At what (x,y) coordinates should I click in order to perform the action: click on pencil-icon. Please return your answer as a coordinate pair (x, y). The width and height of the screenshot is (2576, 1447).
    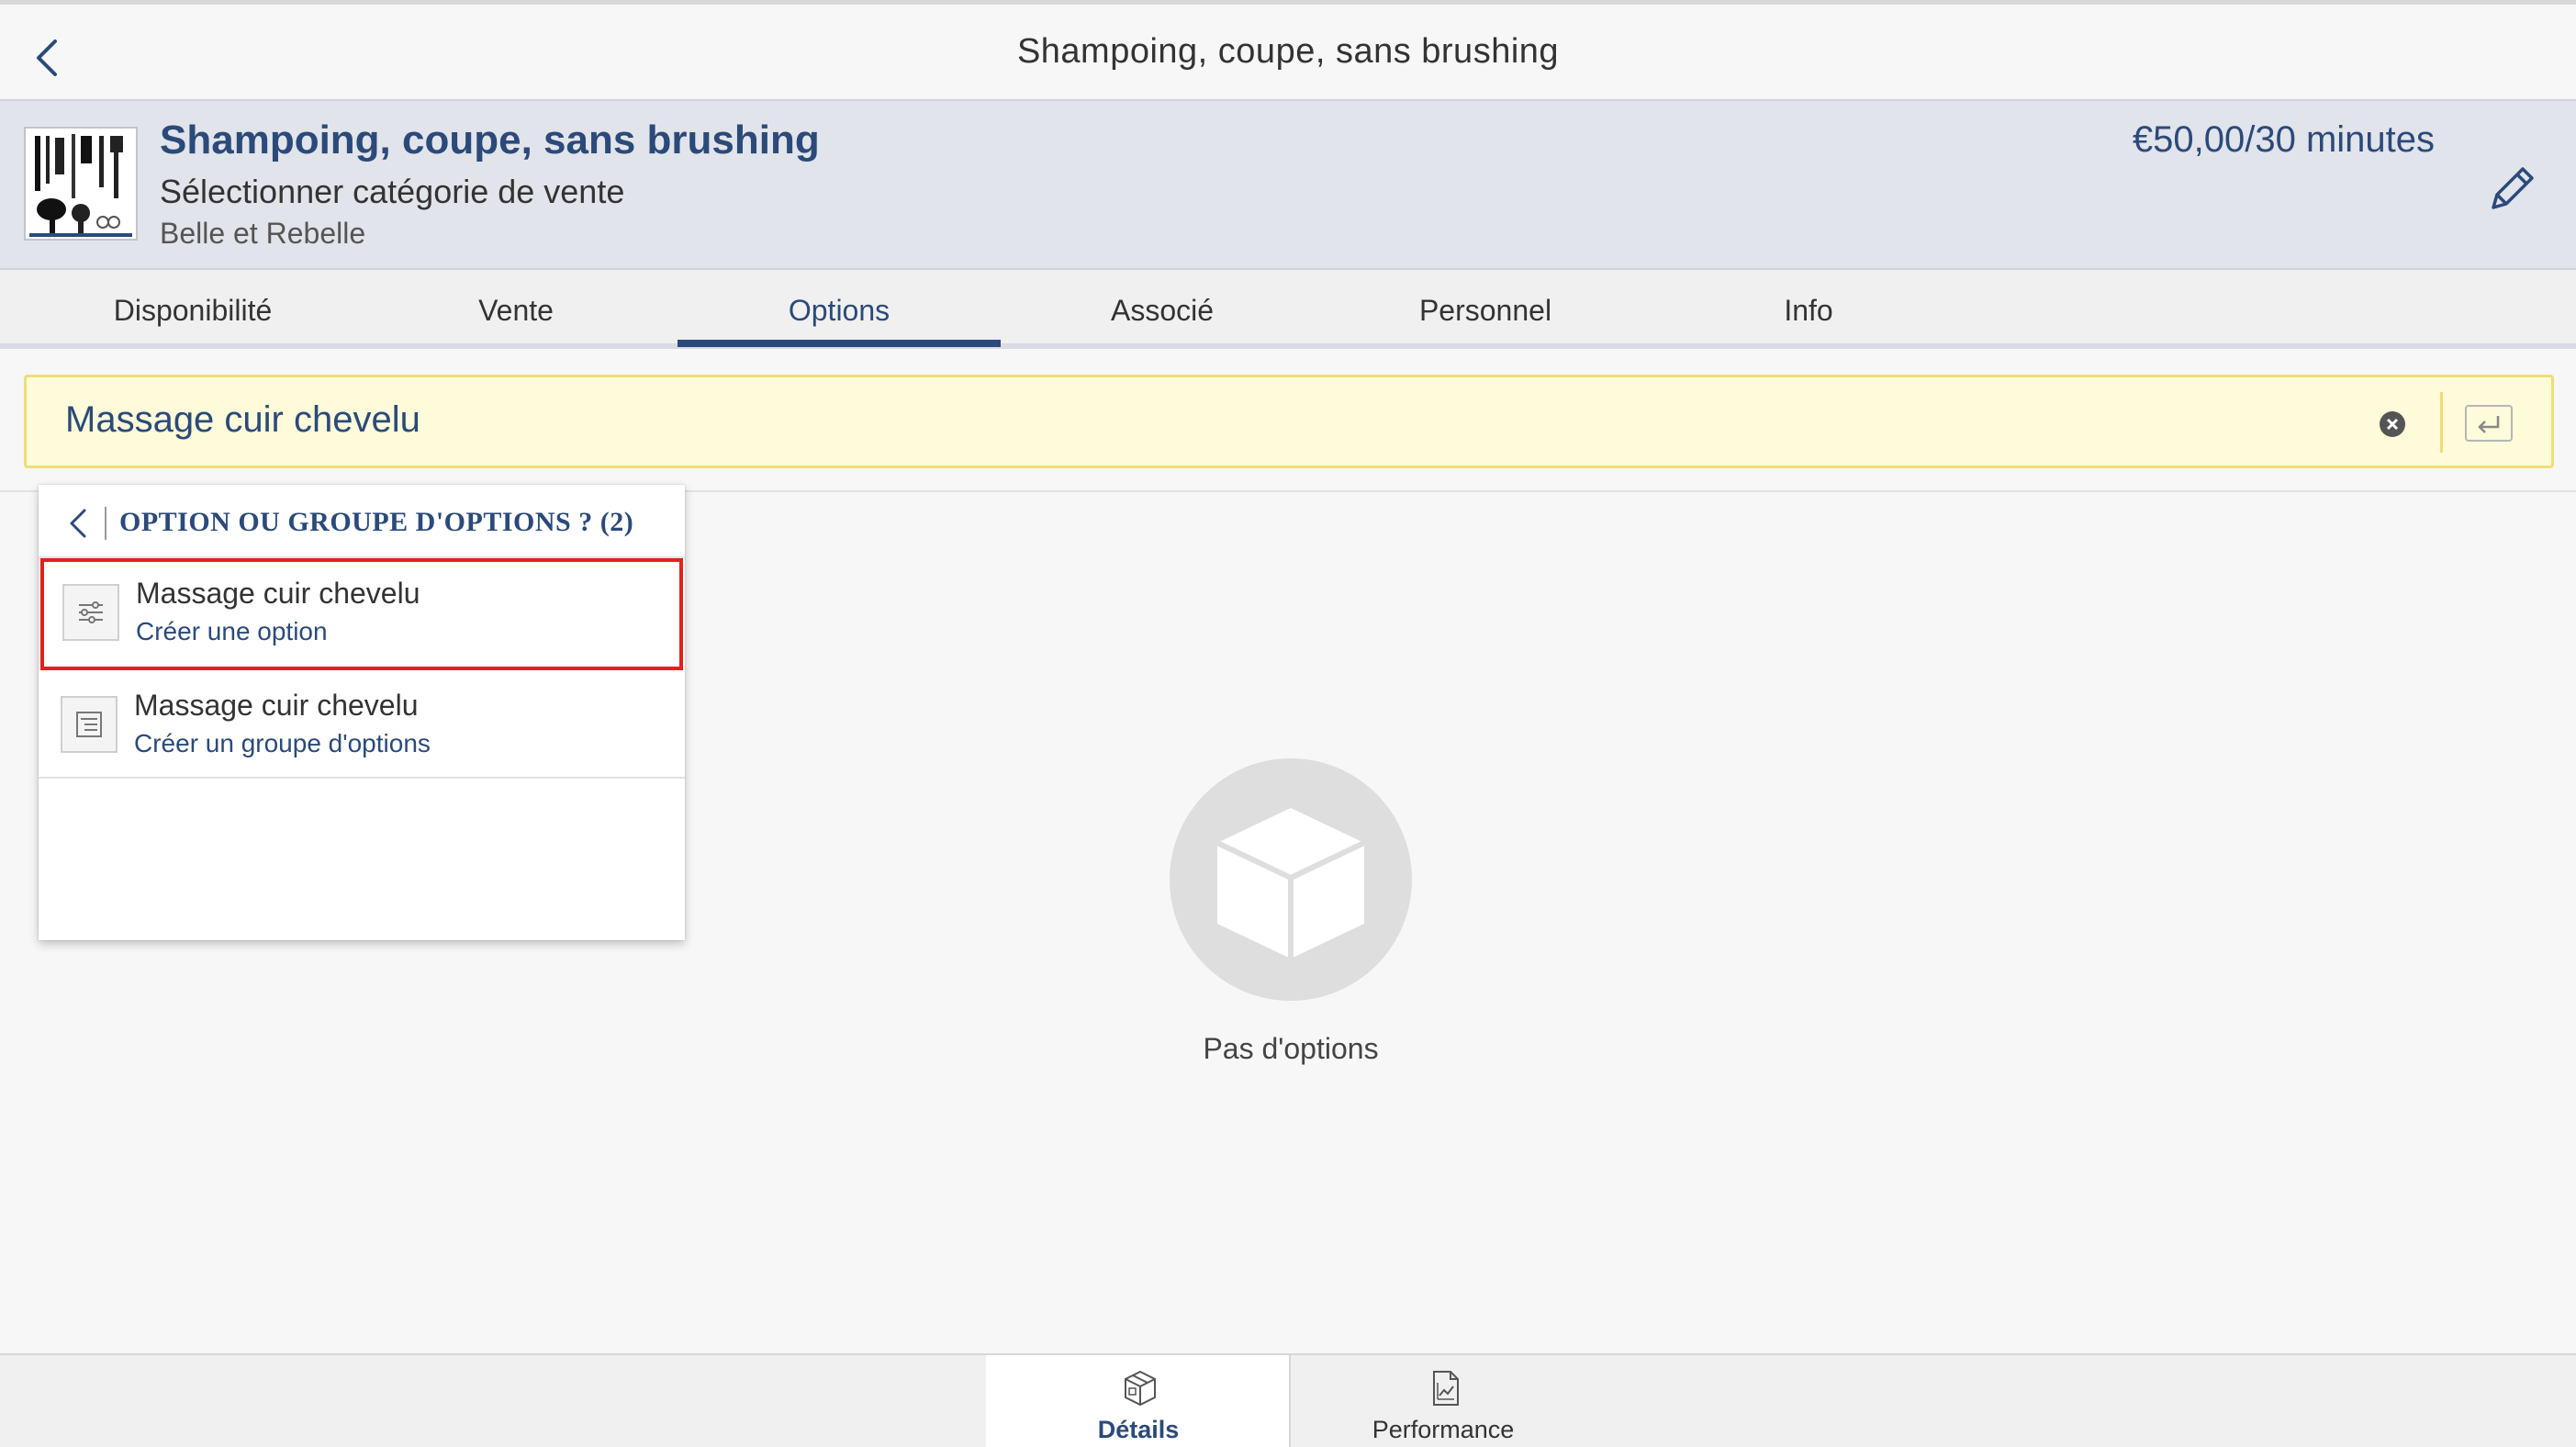
    Looking at the image, I should click on (2512, 189).